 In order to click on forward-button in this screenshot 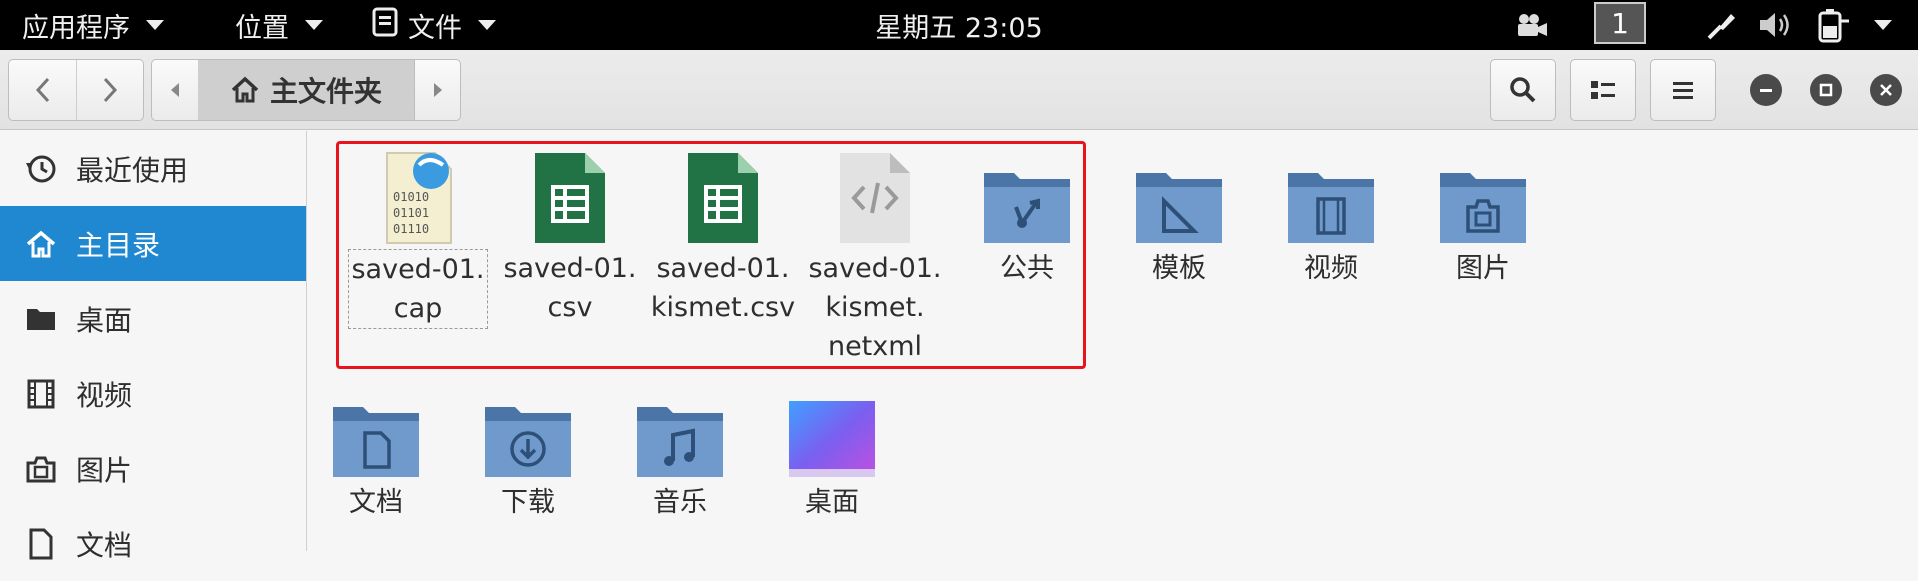, I will do `click(109, 90)`.